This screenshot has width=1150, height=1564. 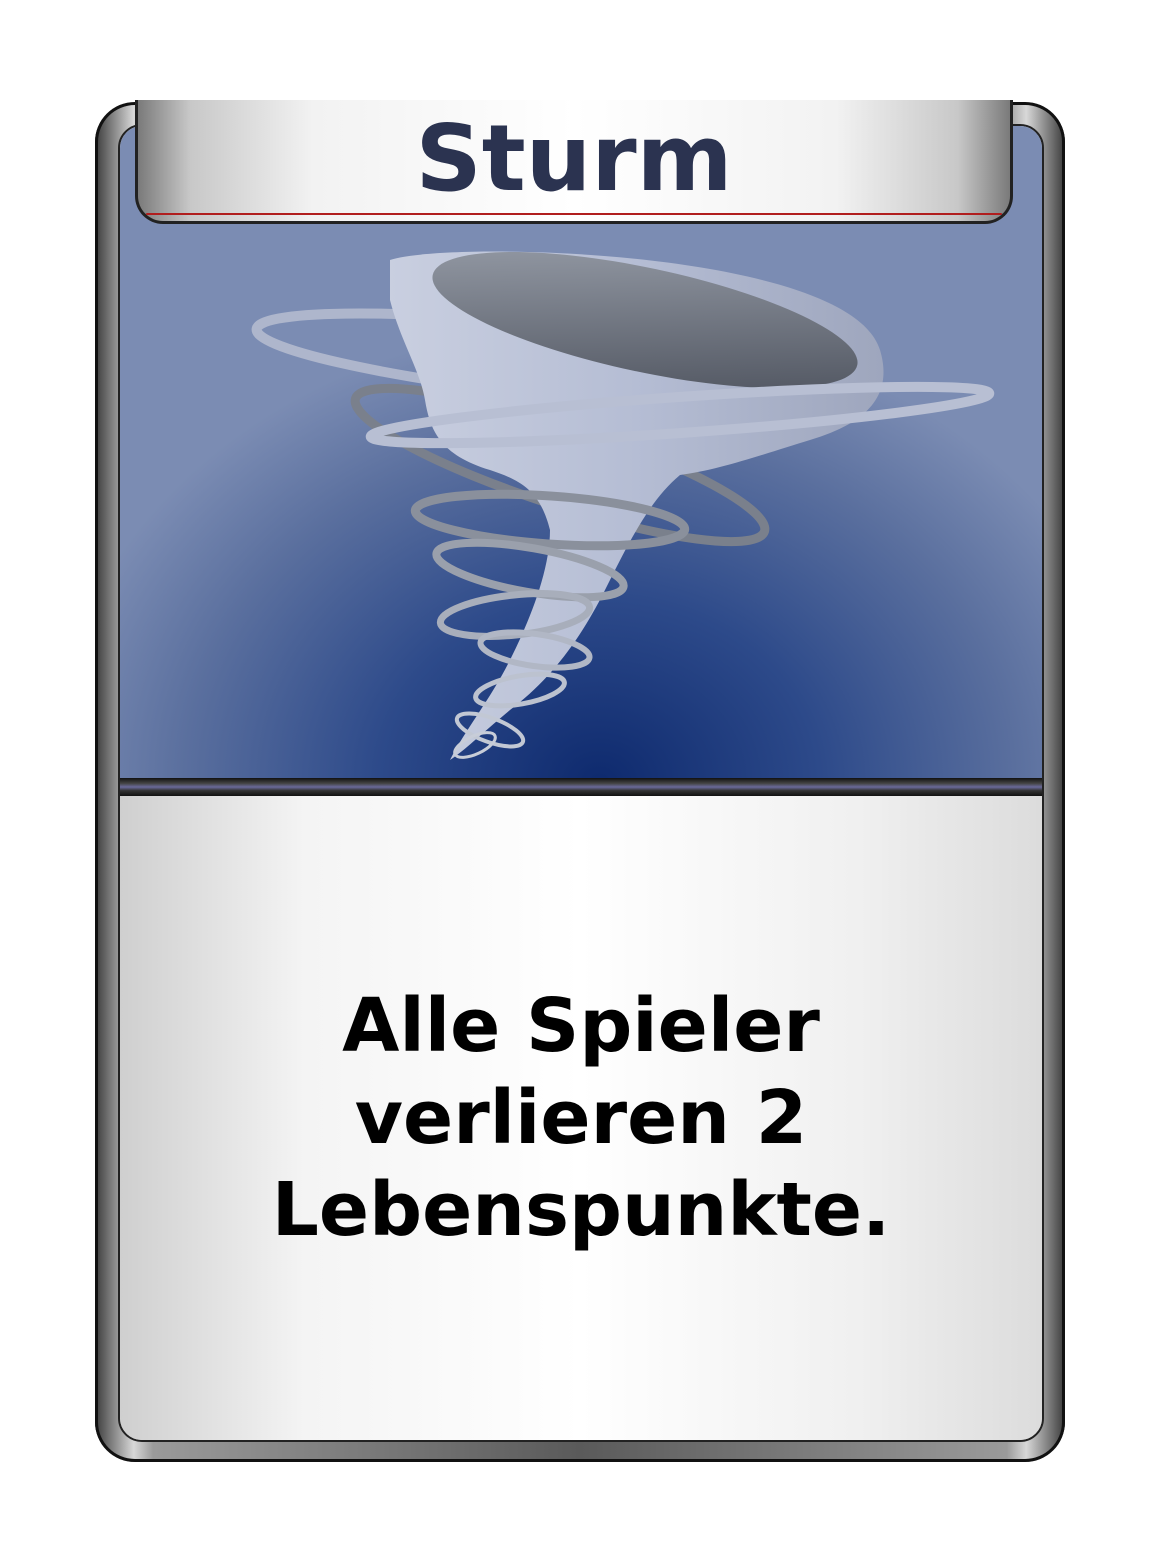 I want to click on card-effect-text: Alle Spieler verlieren 2 Lebenspunkte., so click(x=581, y=1118).